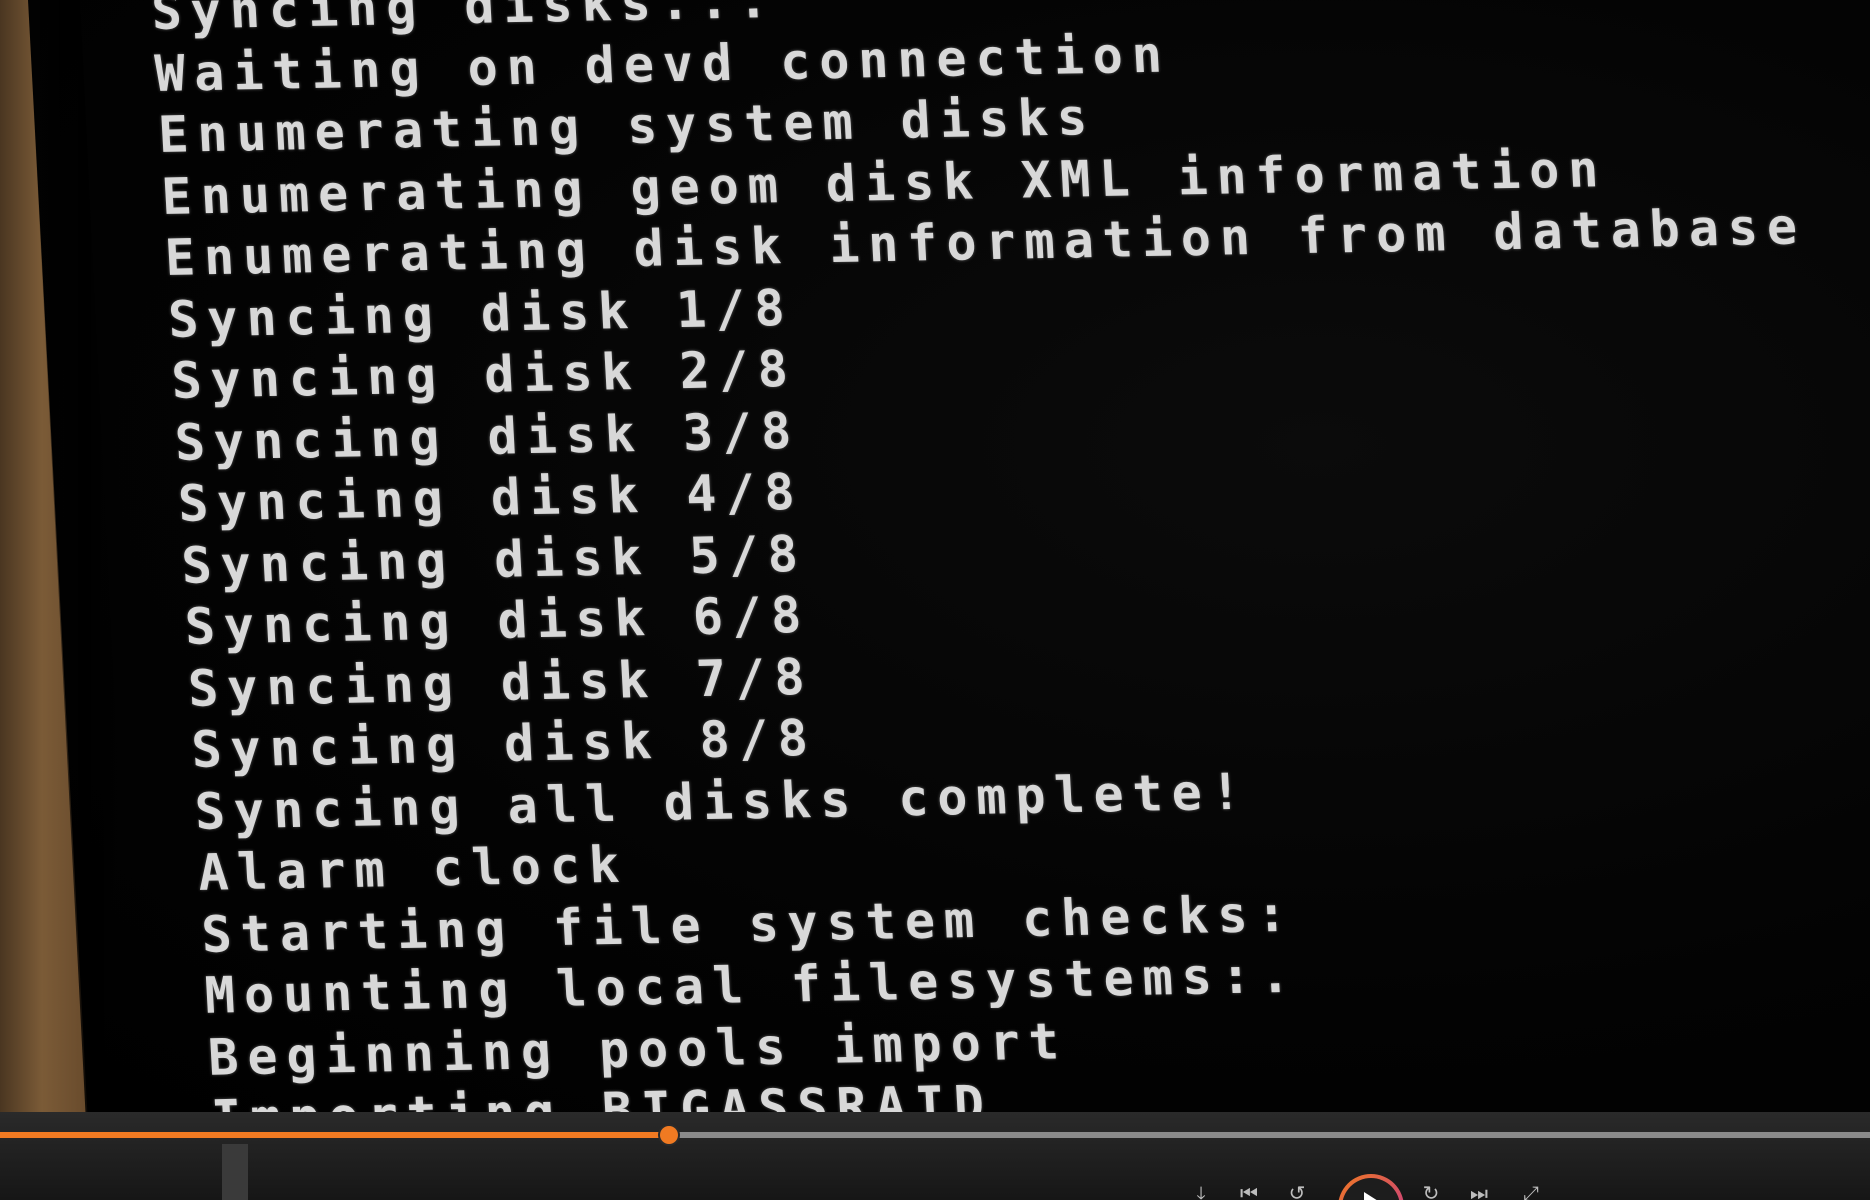  I want to click on skip-back-icon: ⤓, so click(1201, 1191).